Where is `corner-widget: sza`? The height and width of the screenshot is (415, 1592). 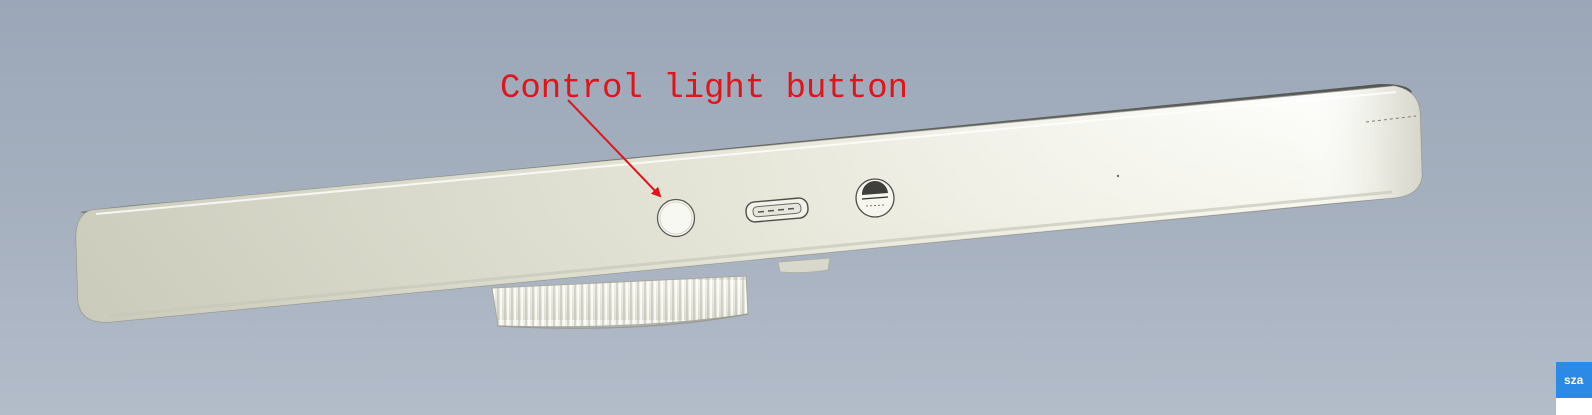 corner-widget: sza is located at coordinates (1574, 388).